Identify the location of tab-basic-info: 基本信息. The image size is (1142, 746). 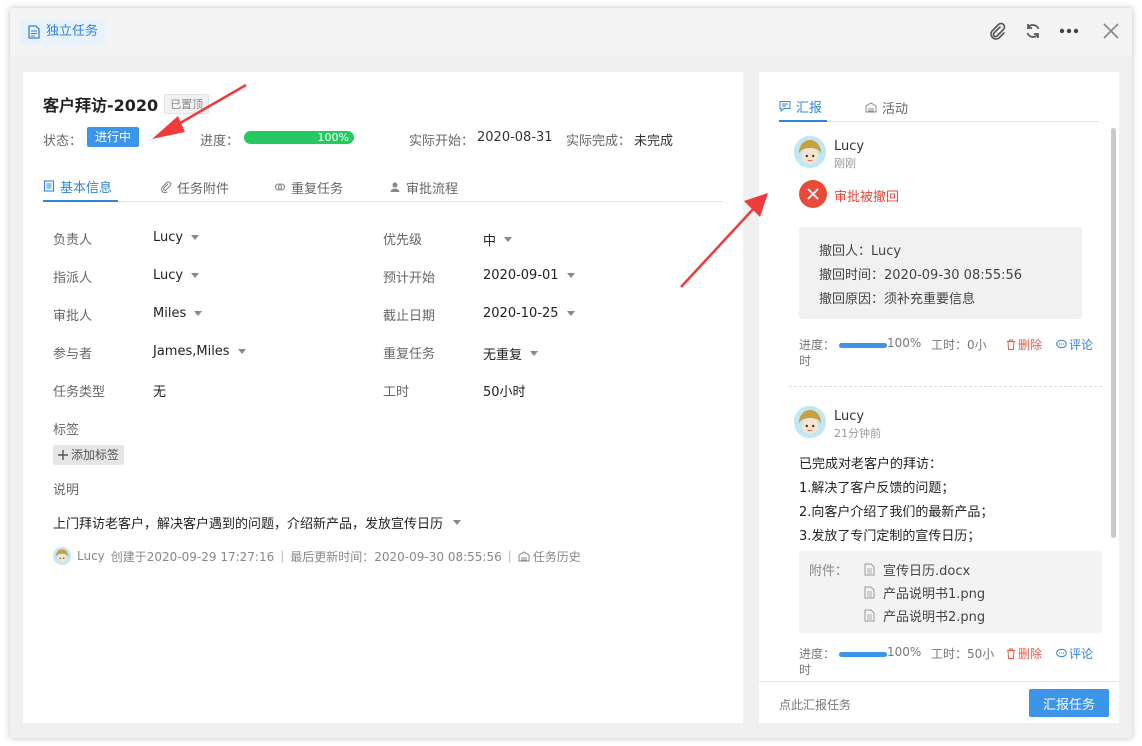
(80, 187).